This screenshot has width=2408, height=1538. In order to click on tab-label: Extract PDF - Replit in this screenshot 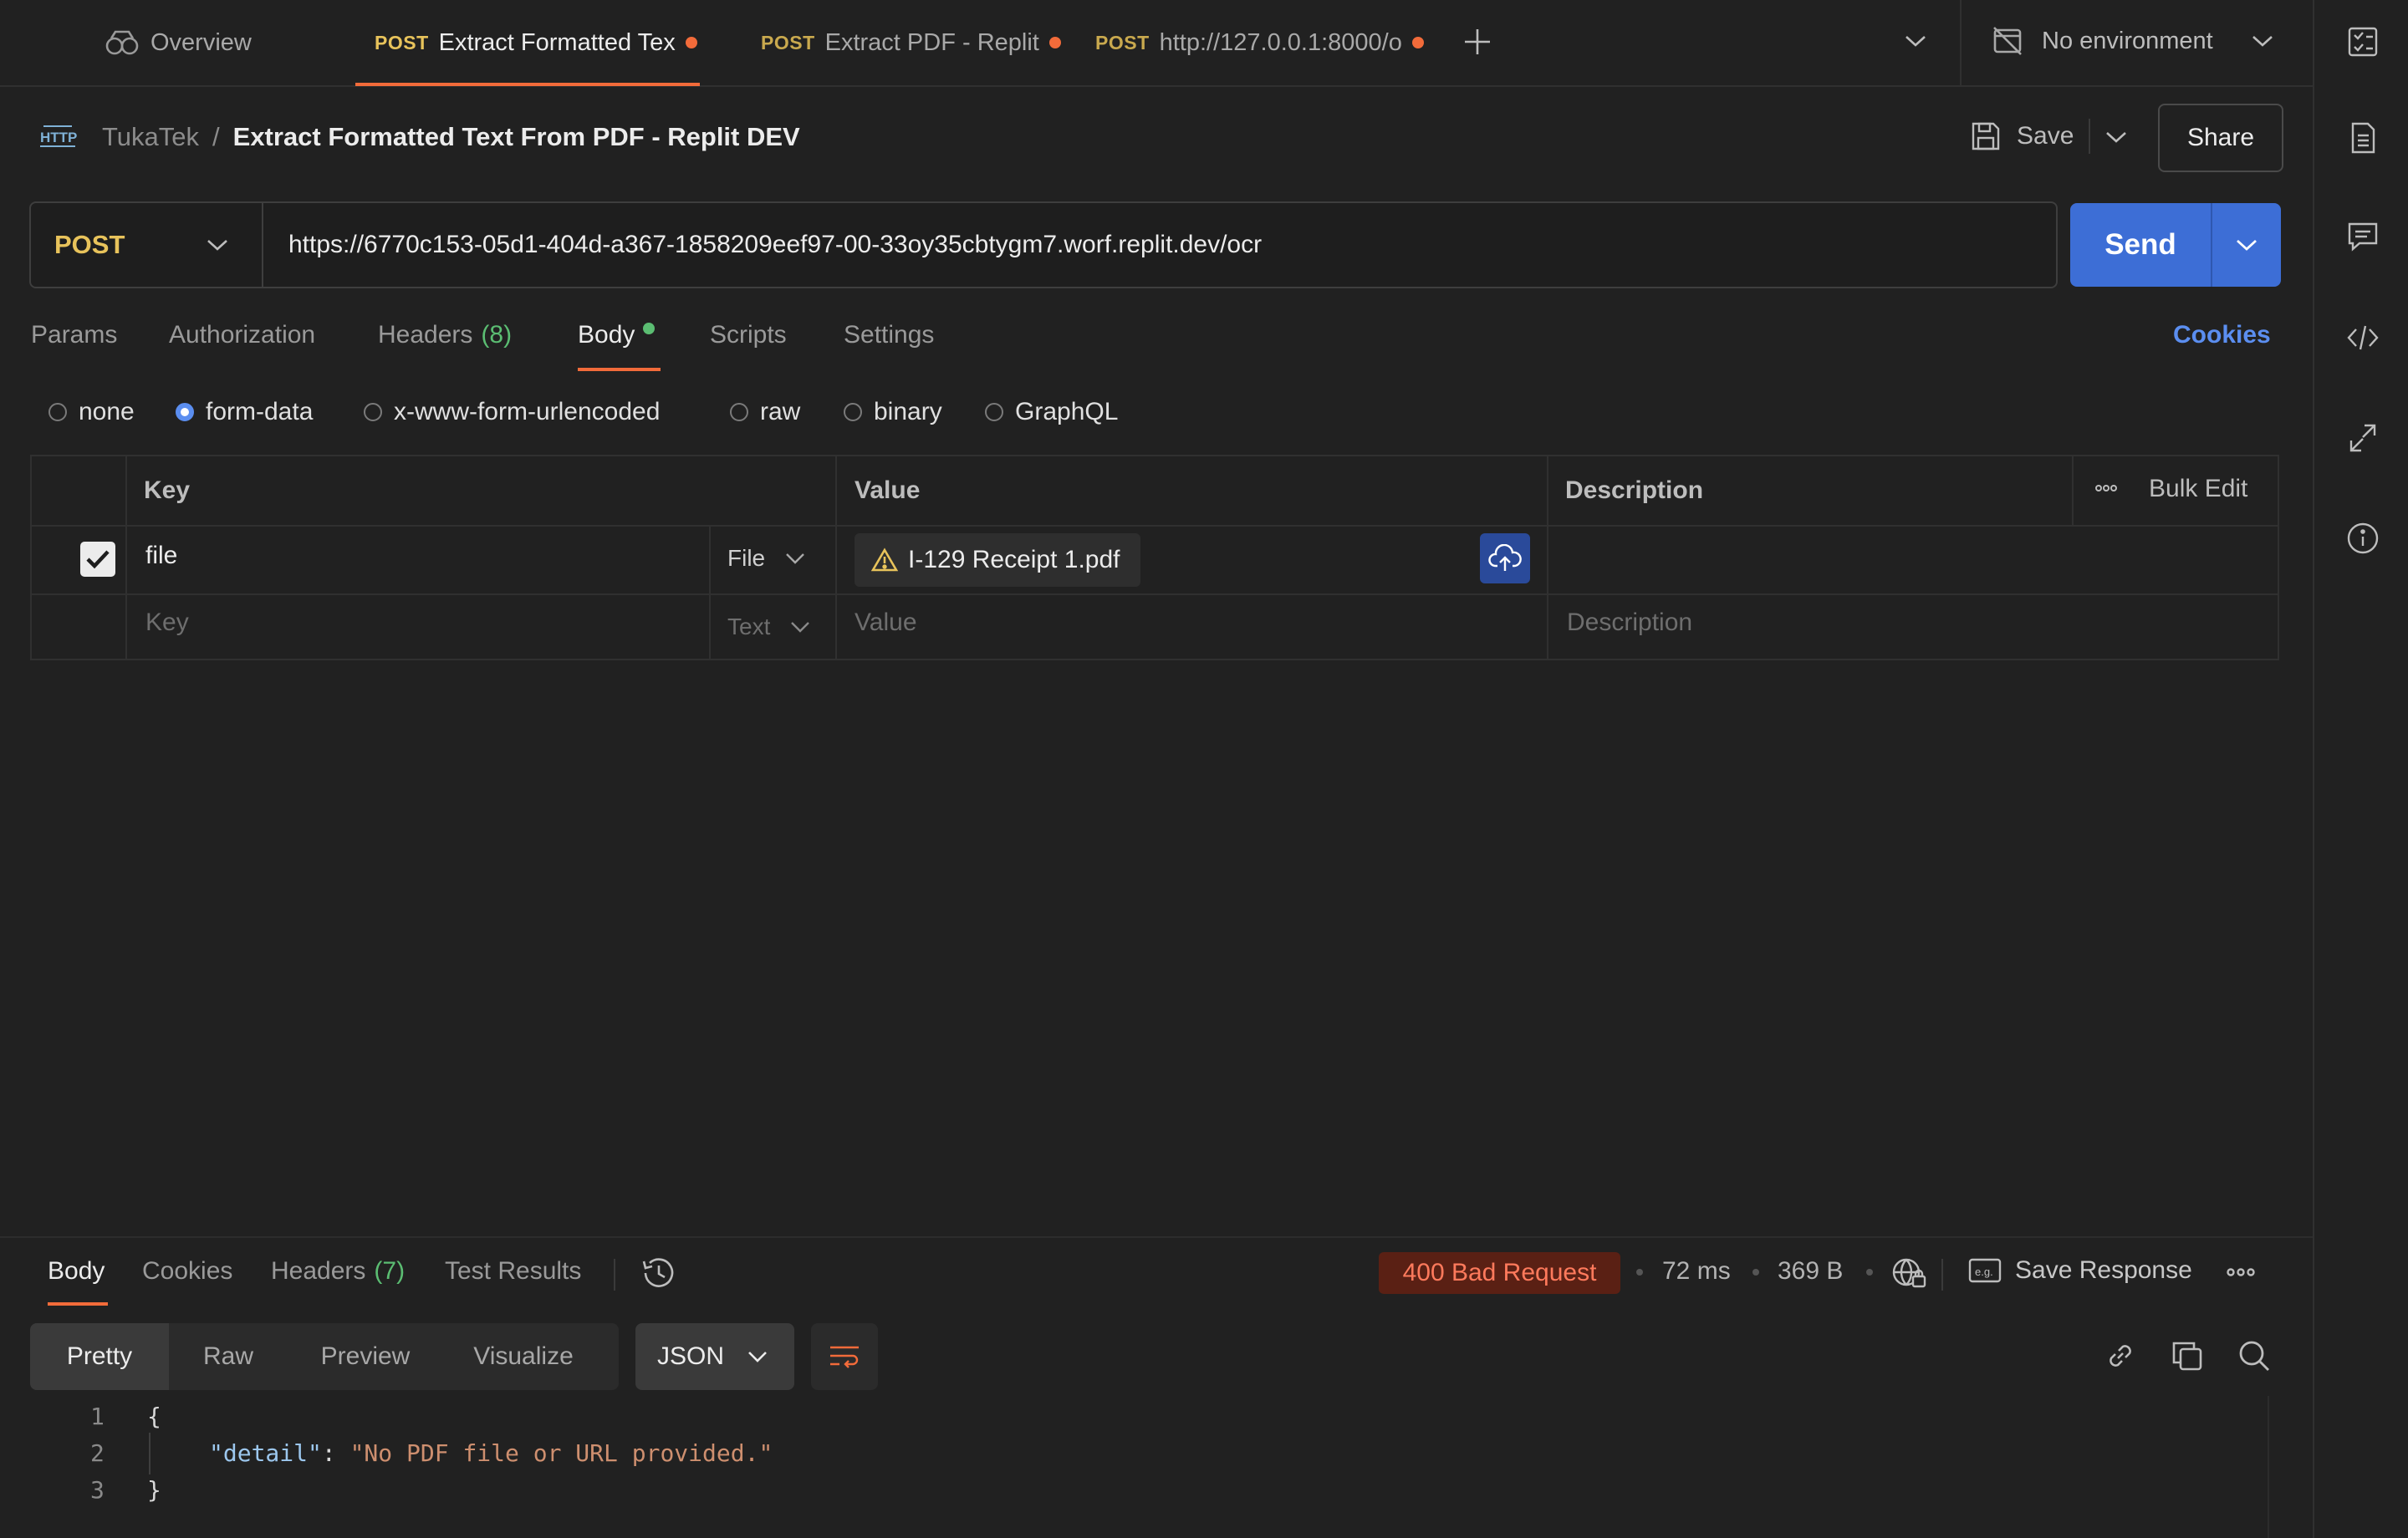, I will do `click(931, 42)`.